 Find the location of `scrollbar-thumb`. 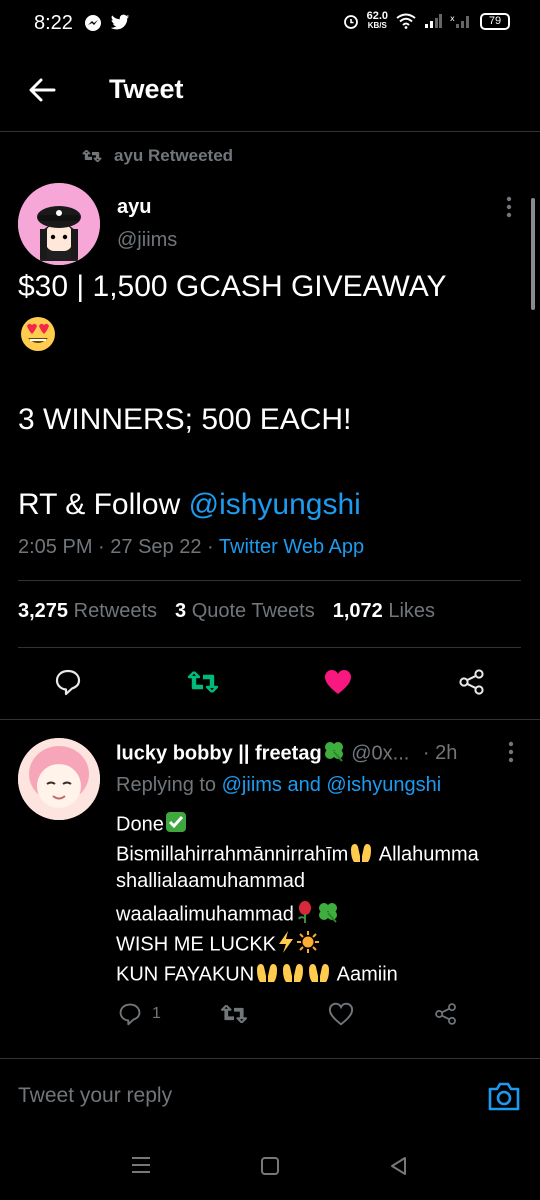

scrollbar-thumb is located at coordinates (533, 254).